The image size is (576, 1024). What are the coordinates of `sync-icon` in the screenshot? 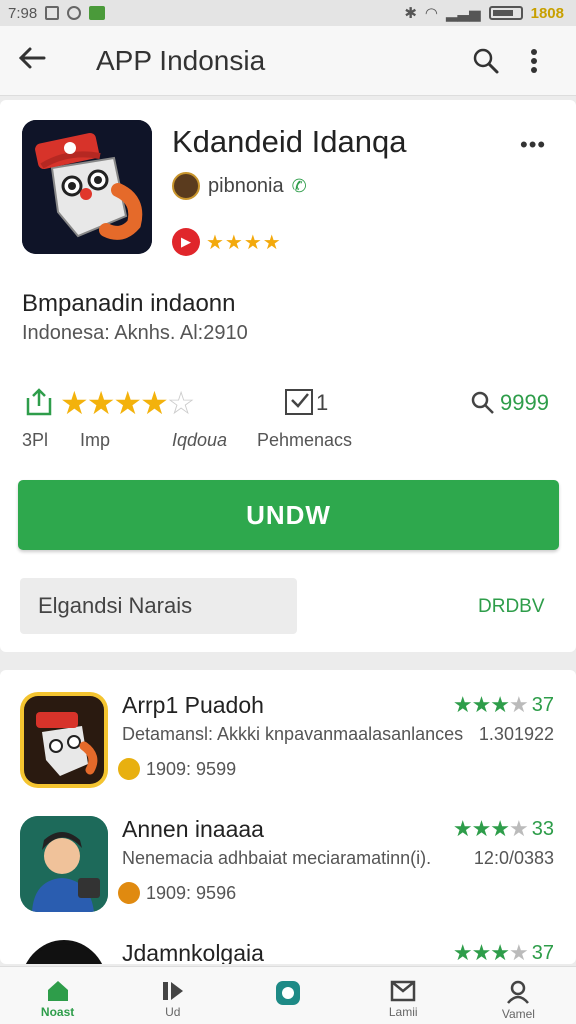 It's located at (74, 13).